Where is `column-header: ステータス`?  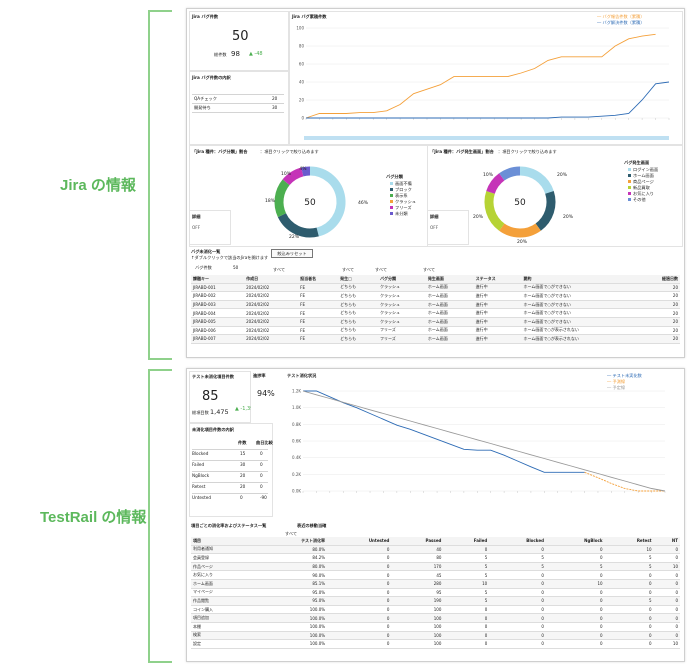
column-header: ステータス is located at coordinates (497, 279).